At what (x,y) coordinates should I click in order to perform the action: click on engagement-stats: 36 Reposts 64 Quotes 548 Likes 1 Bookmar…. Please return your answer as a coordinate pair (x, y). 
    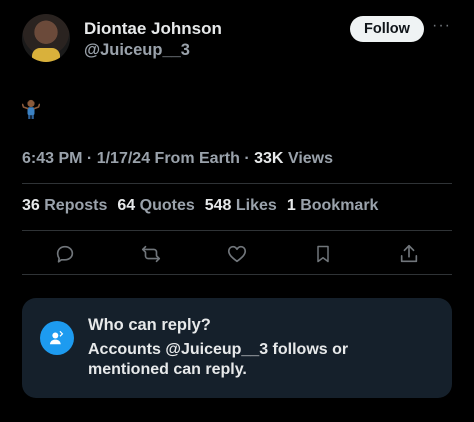
    Looking at the image, I should click on (200, 206).